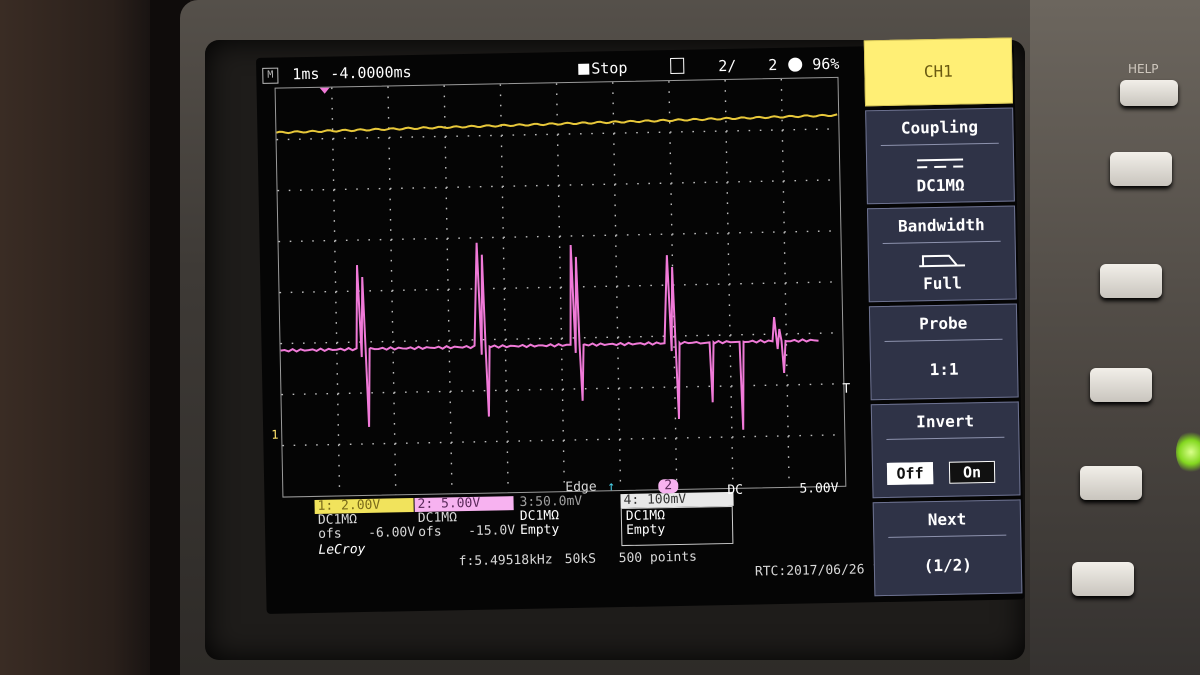 Image resolution: width=1200 pixels, height=675 pixels. I want to click on softkey-menu: CH1 Coupling DC1MΩ Bandwidth Full Probe, so click(943, 317).